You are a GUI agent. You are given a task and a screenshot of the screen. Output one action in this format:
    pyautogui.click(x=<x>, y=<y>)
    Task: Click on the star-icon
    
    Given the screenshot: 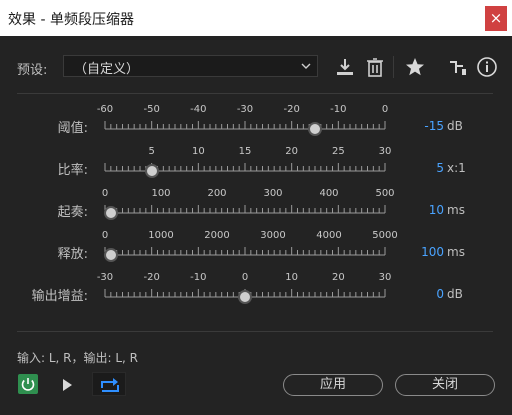 What is the action you would take?
    pyautogui.click(x=415, y=67)
    